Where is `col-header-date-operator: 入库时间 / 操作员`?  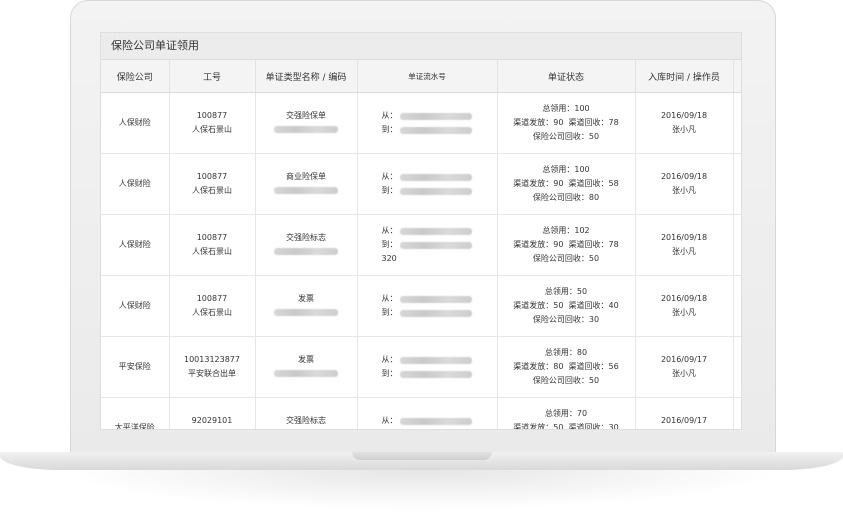 col-header-date-operator: 入库时间 / 操作员 is located at coordinates (684, 76).